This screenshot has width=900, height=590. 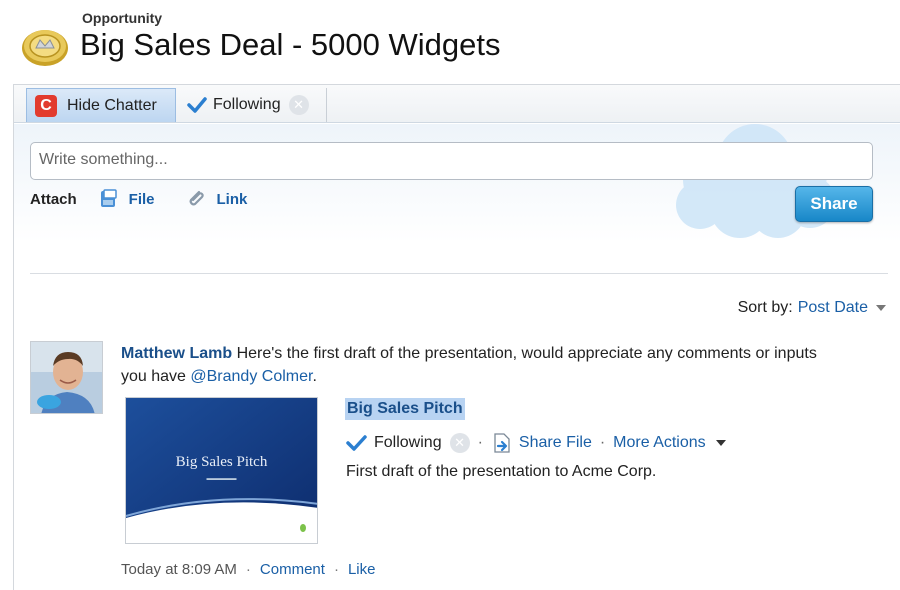 What do you see at coordinates (765, 307) in the screenshot?
I see `sort-label: Sort by:` at bounding box center [765, 307].